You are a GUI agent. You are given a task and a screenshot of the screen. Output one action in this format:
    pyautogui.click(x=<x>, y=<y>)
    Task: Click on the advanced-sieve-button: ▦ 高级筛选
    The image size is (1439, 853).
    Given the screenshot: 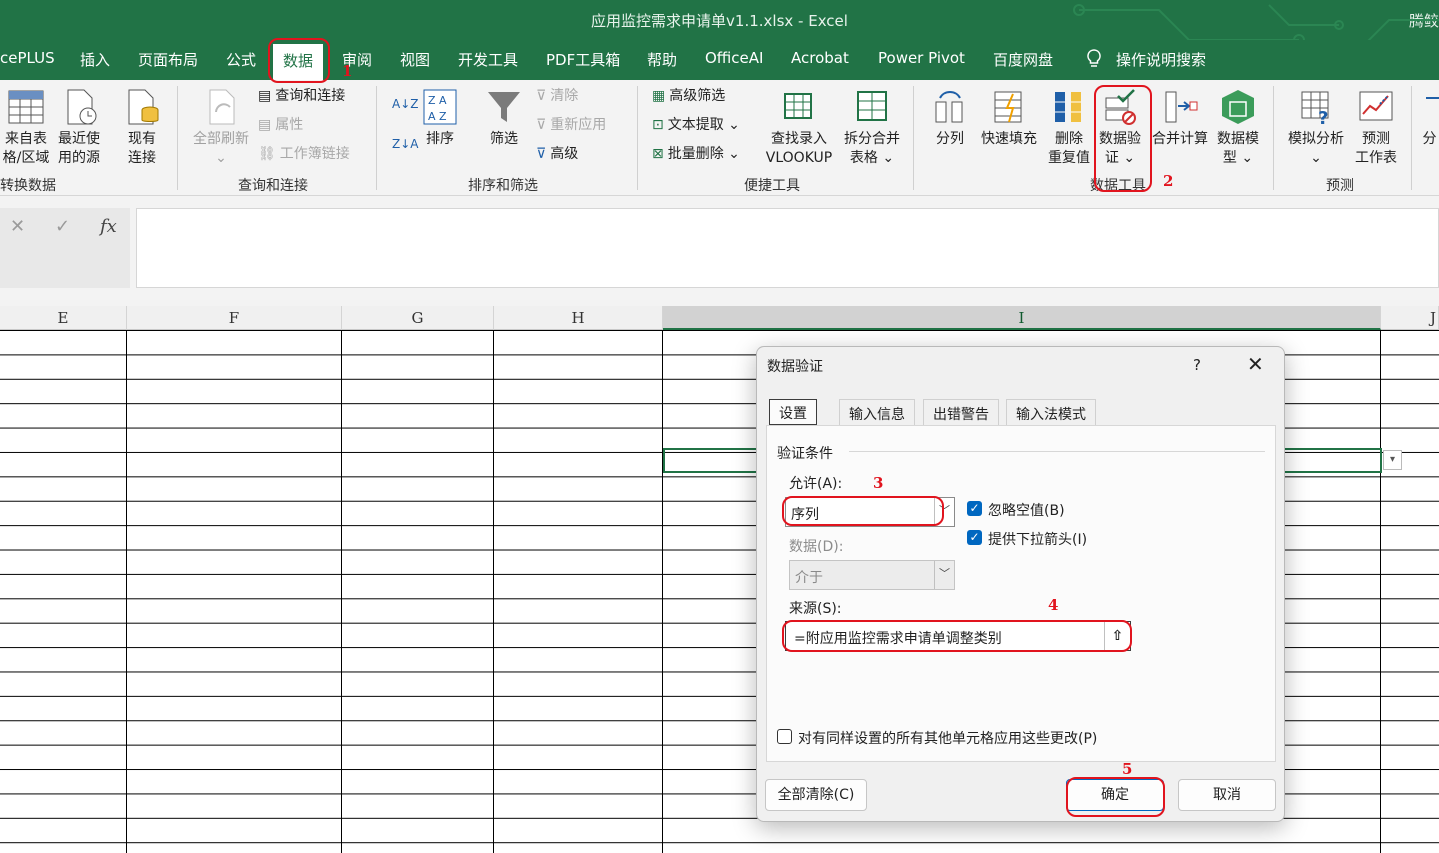 What is the action you would take?
    pyautogui.click(x=688, y=96)
    